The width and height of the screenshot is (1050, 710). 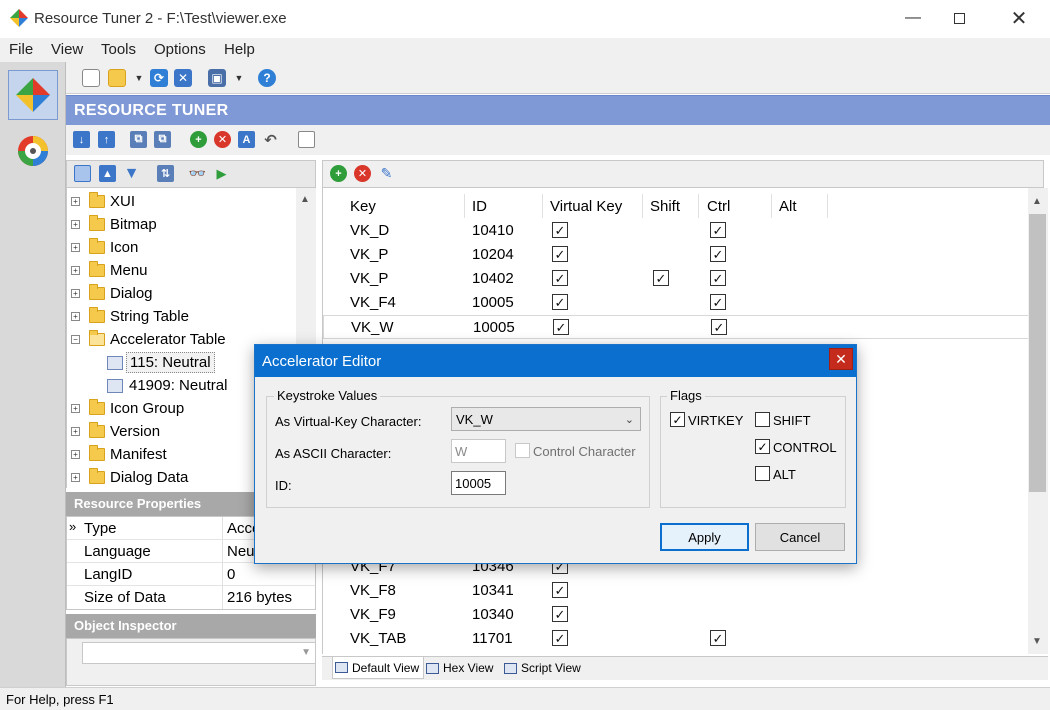 I want to click on reload-icon: ⟳, so click(x=159, y=78).